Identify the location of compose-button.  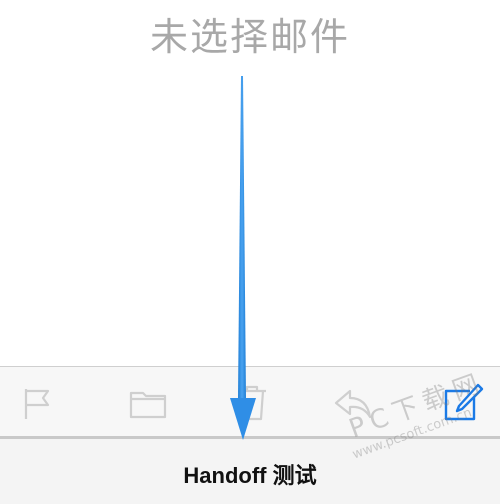
(462, 403).